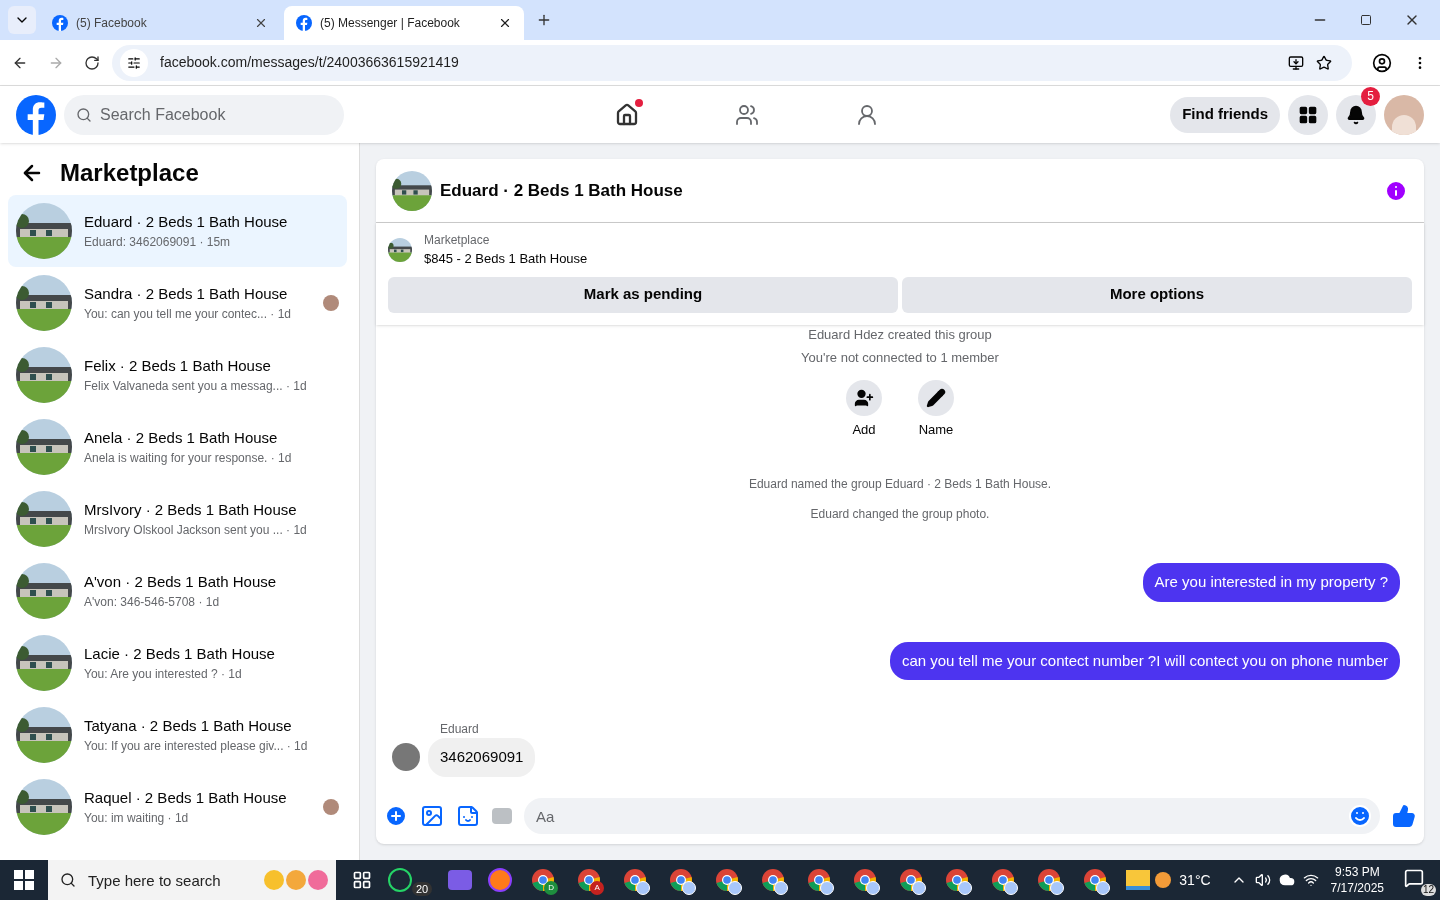  Describe the element at coordinates (137, 819) in the screenshot. I see `conversation-preview: You: im waiting · 1d` at that location.